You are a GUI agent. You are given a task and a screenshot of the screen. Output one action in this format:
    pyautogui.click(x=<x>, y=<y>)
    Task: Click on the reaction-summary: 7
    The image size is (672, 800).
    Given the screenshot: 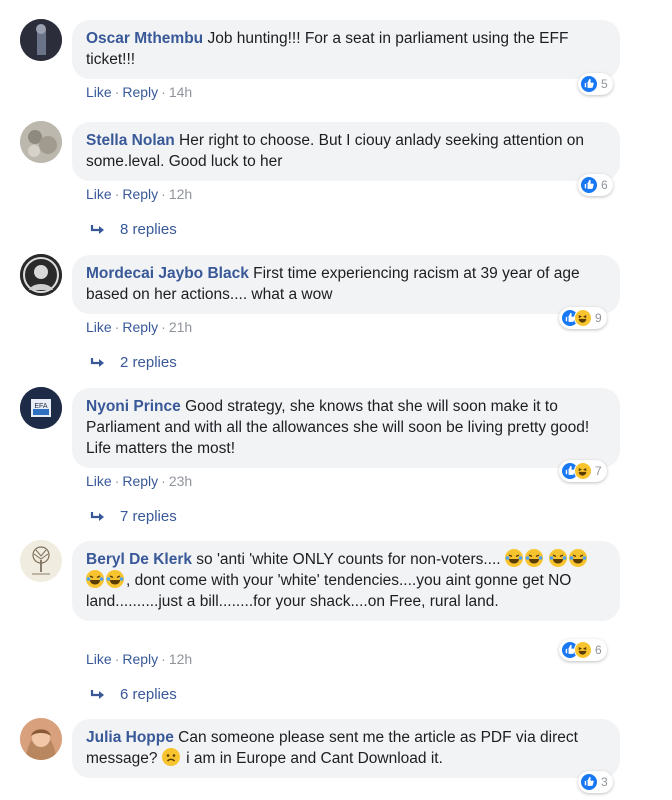 What is the action you would take?
    pyautogui.click(x=583, y=471)
    